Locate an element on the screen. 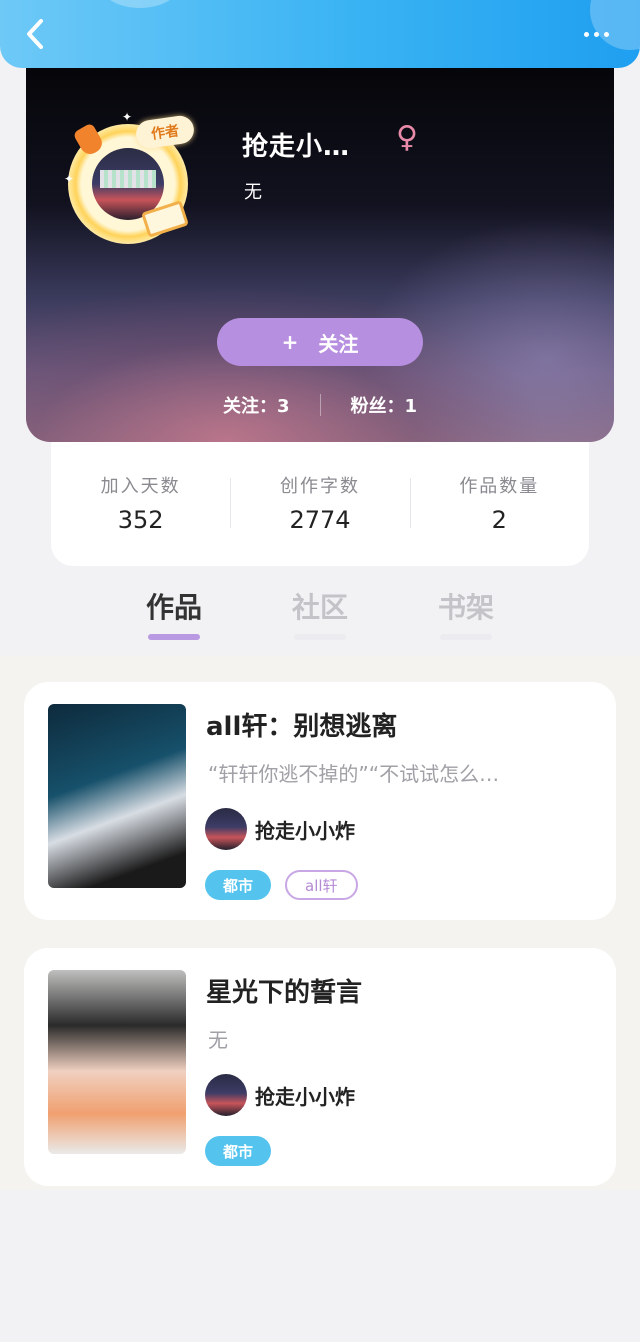 This screenshot has width=640, height=1342. stat-word-count: 创作字数 2774 is located at coordinates (319, 503).